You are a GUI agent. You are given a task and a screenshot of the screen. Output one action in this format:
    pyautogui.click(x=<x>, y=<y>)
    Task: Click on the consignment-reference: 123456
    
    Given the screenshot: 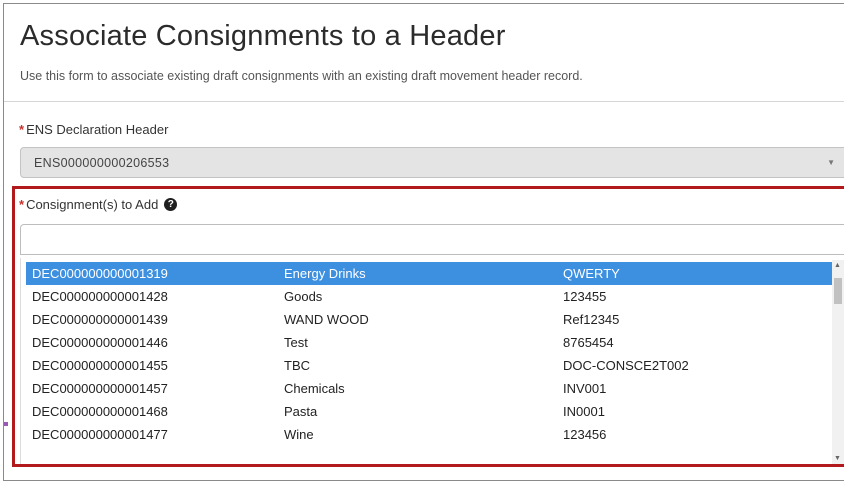 What is the action you would take?
    pyautogui.click(x=585, y=434)
    